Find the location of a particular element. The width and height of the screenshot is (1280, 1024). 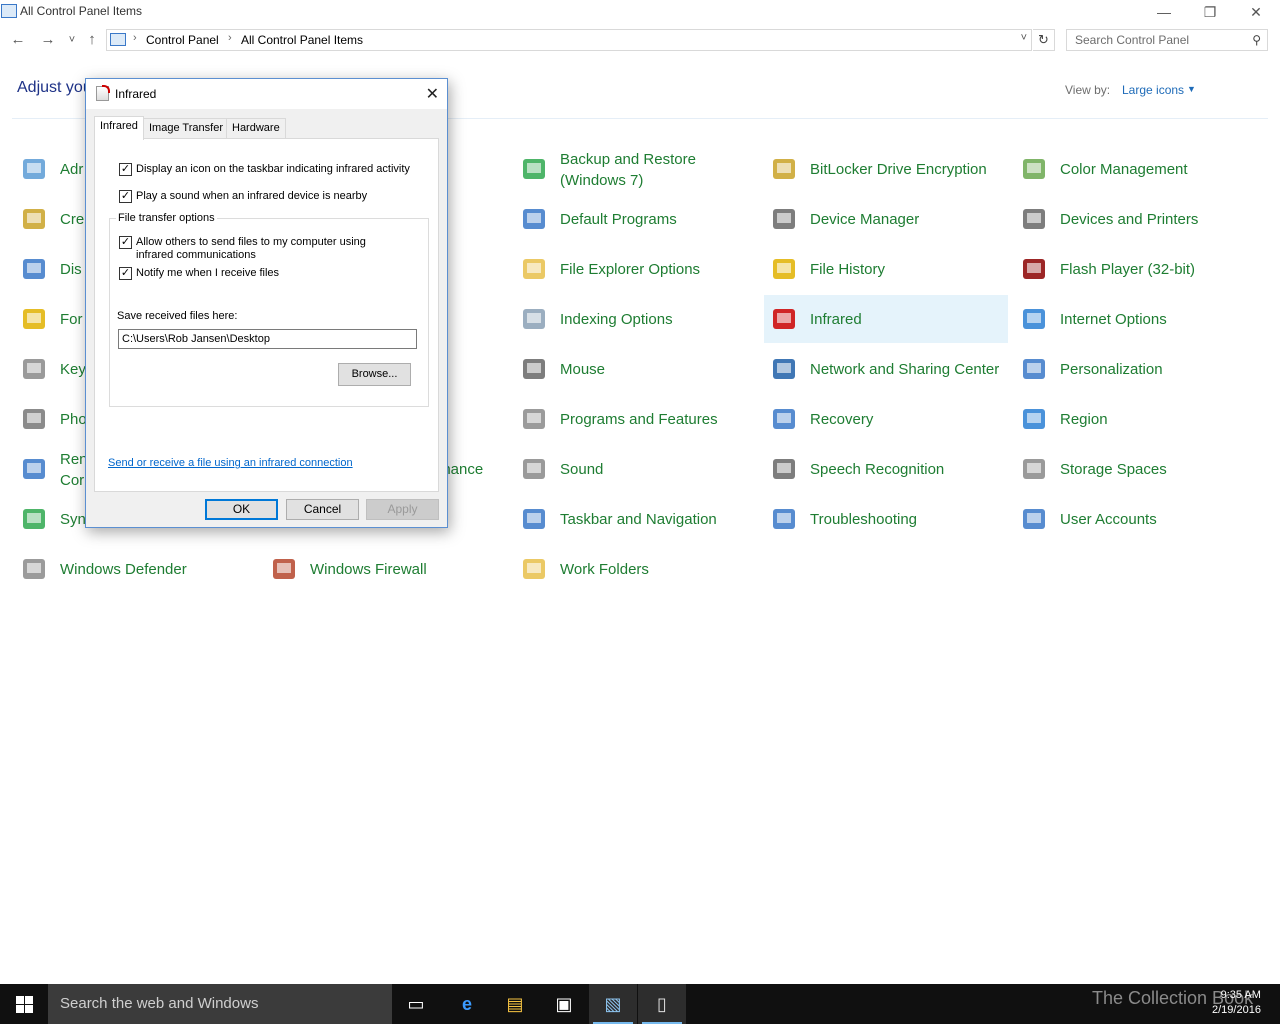

taskbar-navigation-icon is located at coordinates (534, 519).